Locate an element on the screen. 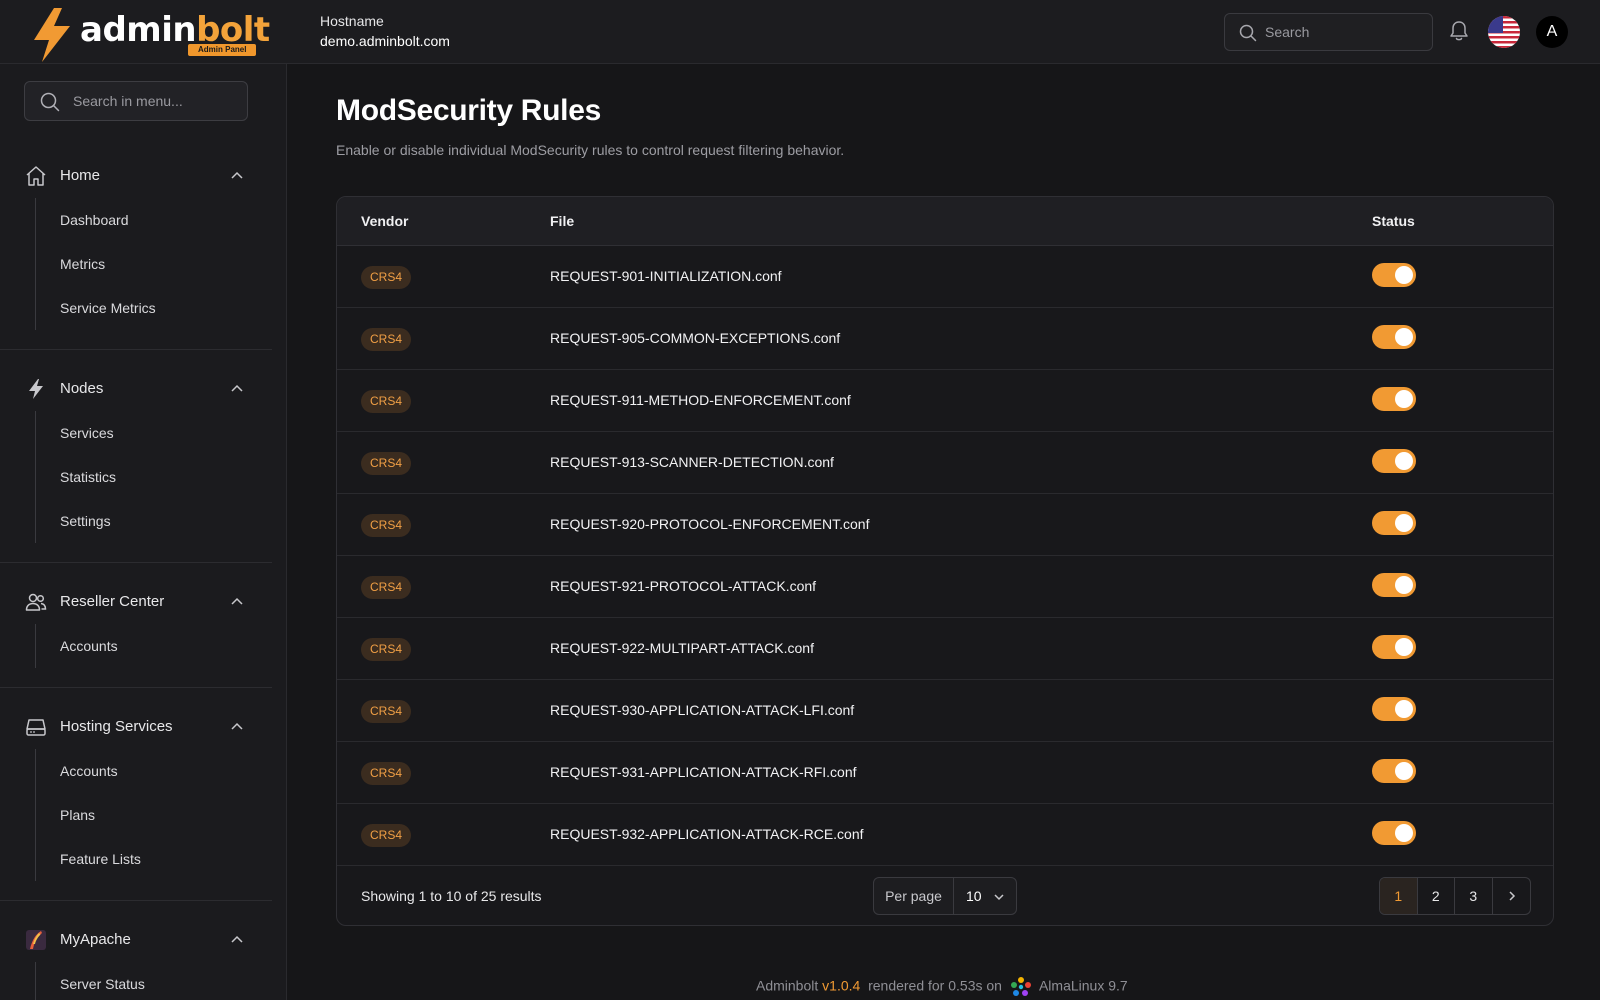 This screenshot has height=1000, width=1600. sidebar-group-title: Reseller Center is located at coordinates (112, 601).